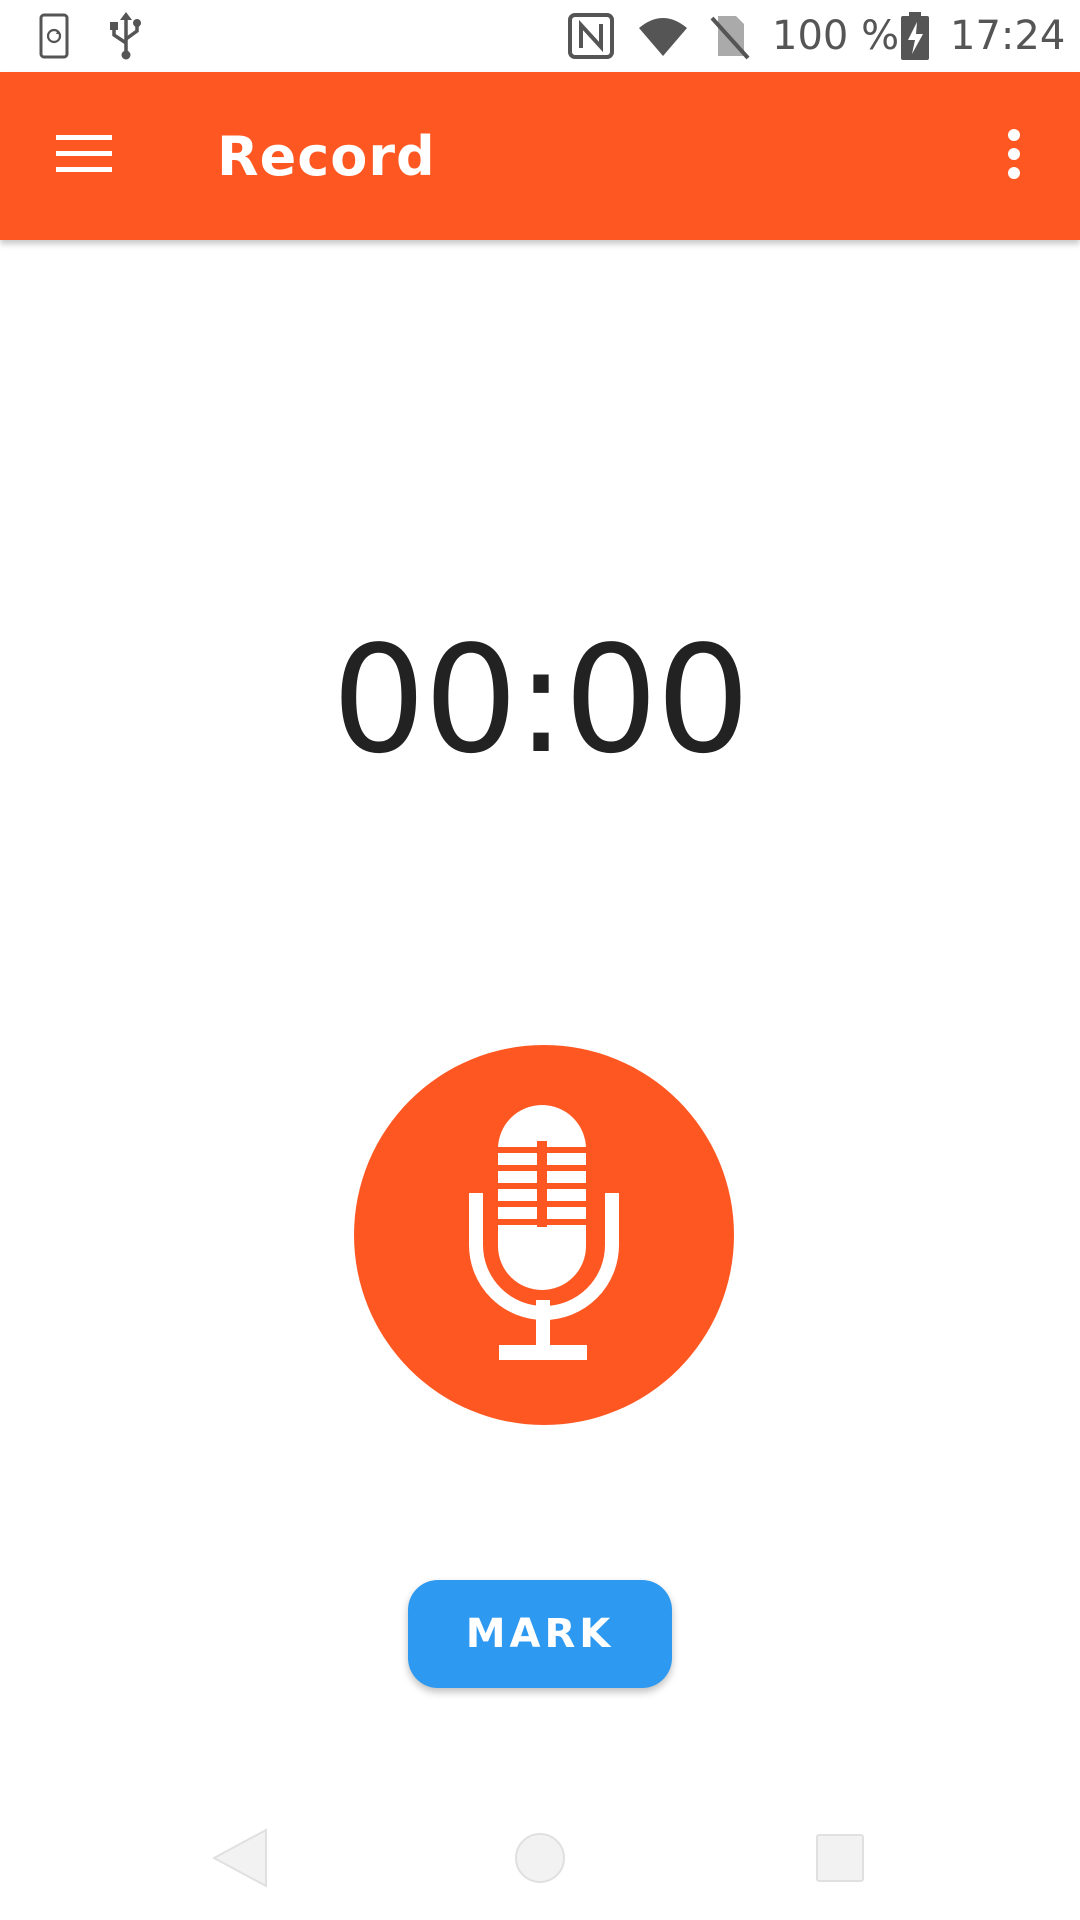 This screenshot has width=1080, height=1920. I want to click on back-icon, so click(240, 1860).